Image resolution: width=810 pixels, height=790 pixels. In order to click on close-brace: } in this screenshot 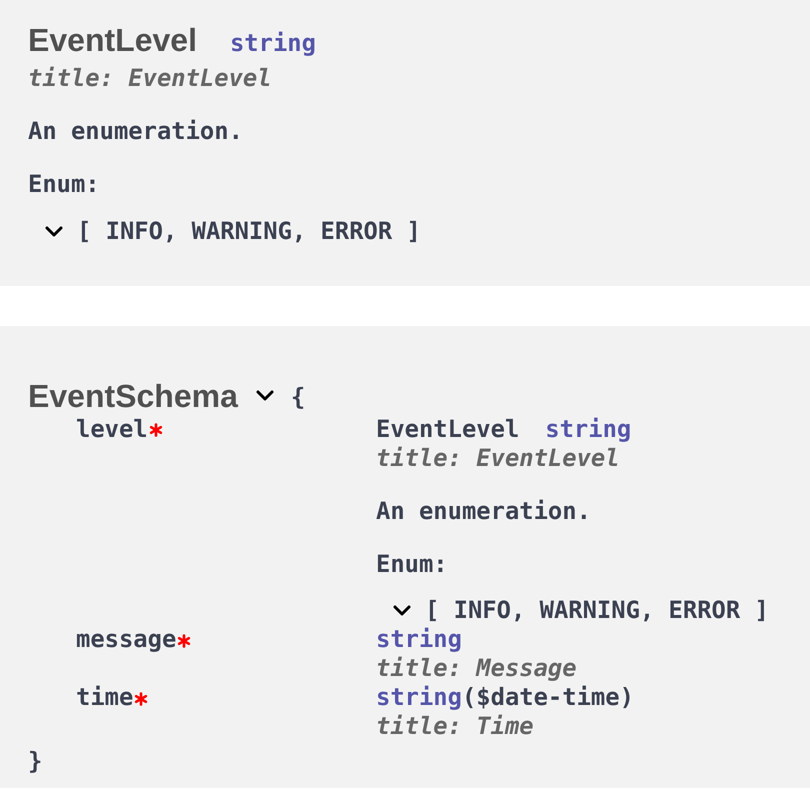, I will do `click(35, 761)`.